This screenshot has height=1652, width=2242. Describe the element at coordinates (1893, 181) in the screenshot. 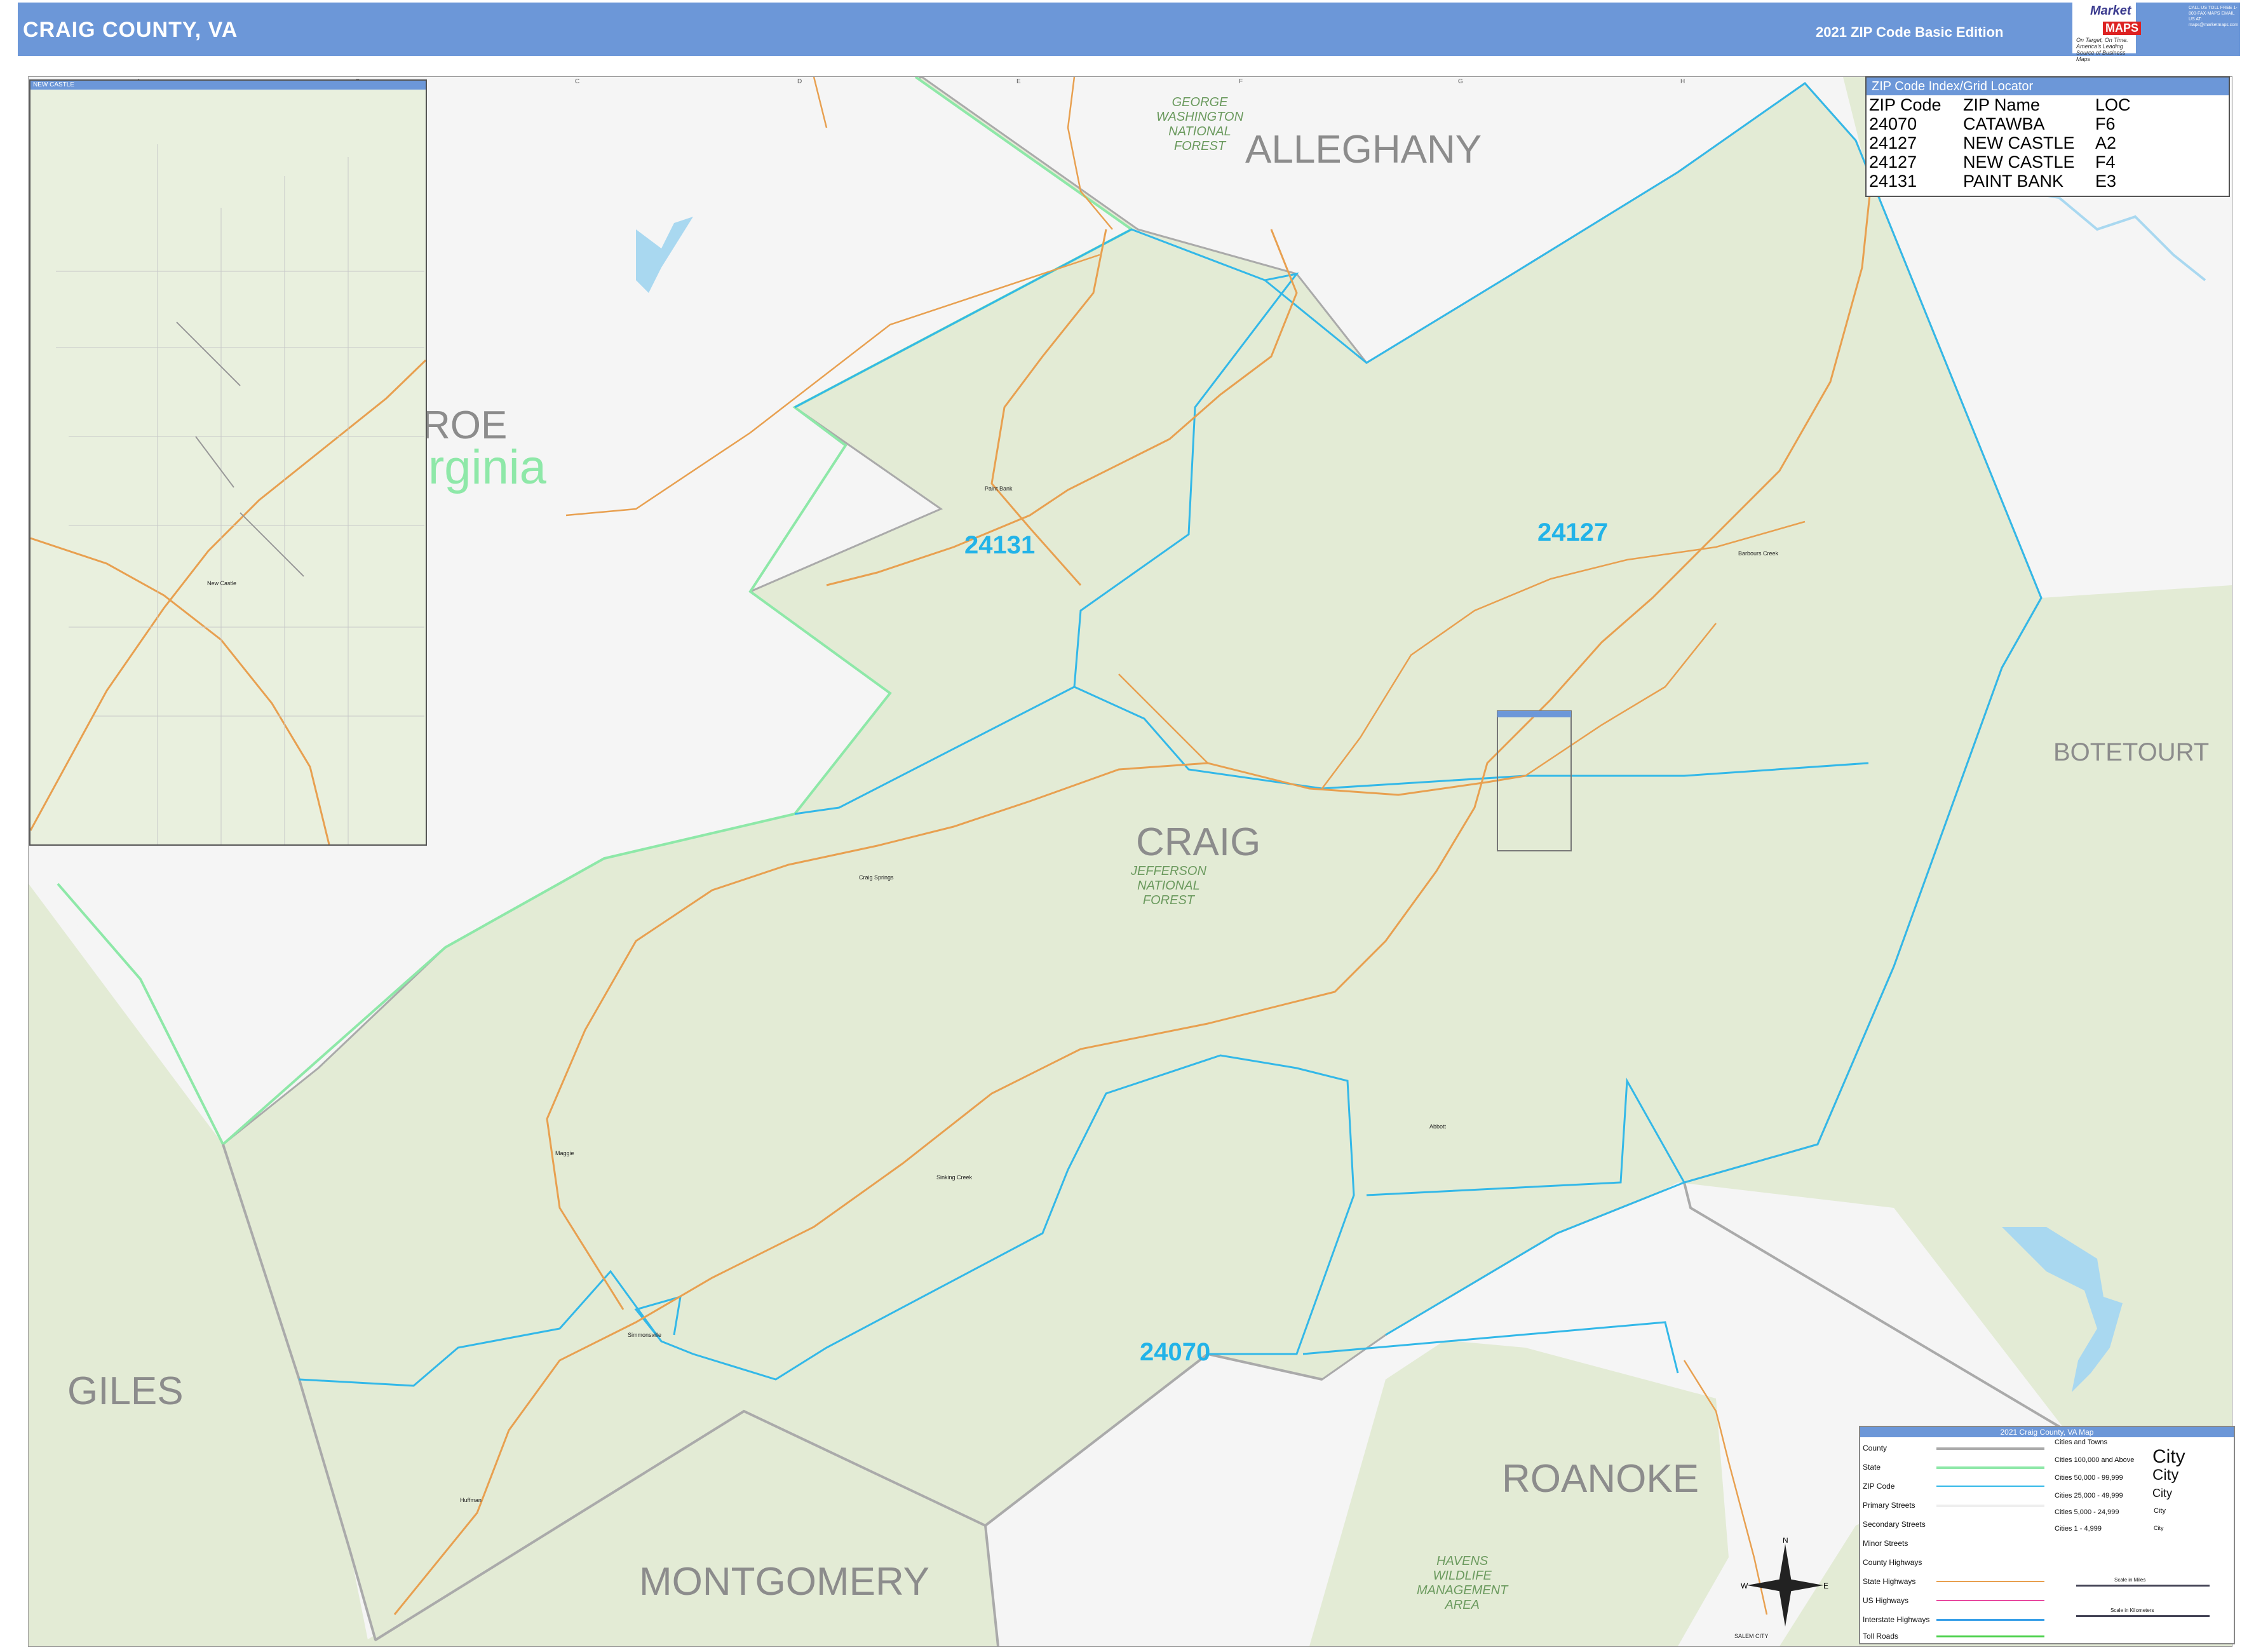

I see `zip-cell: 24131` at that location.